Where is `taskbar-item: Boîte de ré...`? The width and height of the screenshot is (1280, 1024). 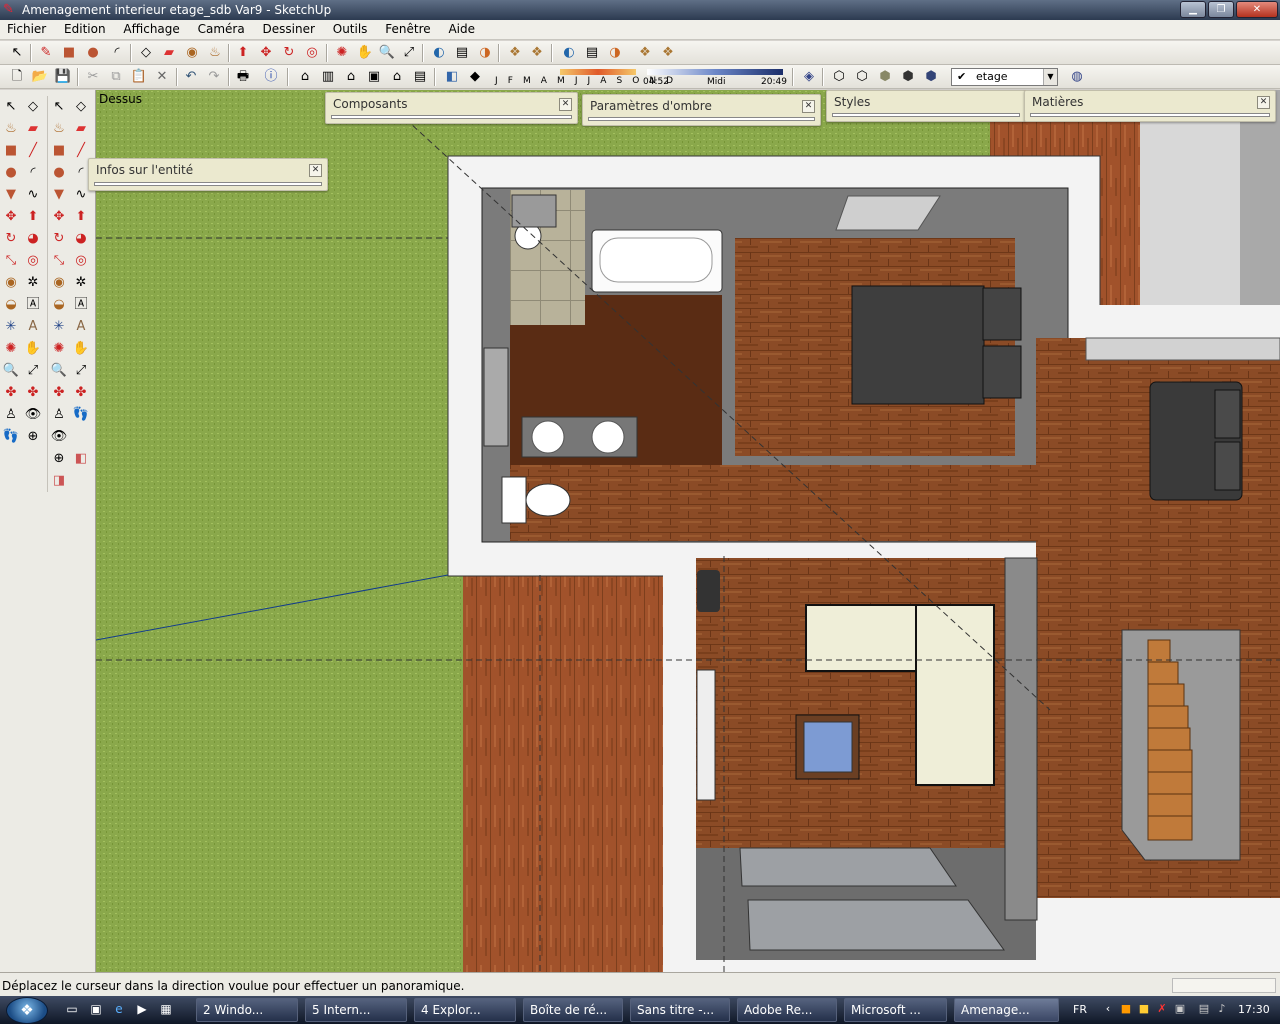 taskbar-item: Boîte de ré... is located at coordinates (573, 1010).